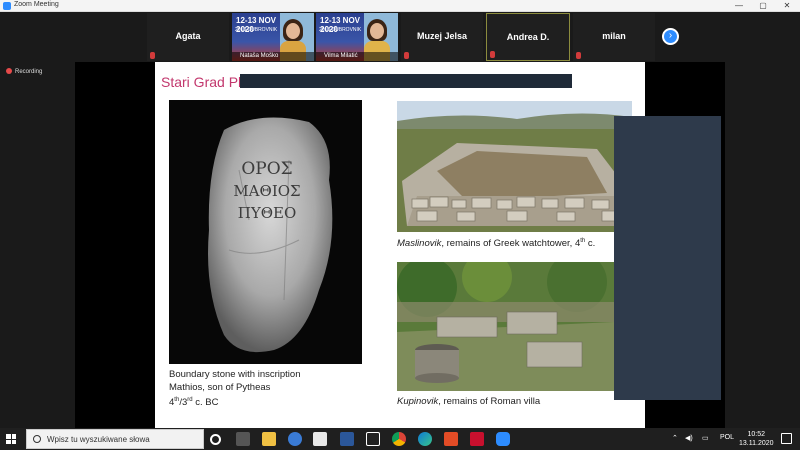  Describe the element at coordinates (505, 326) in the screenshot. I see `roman-villa-photo` at that location.